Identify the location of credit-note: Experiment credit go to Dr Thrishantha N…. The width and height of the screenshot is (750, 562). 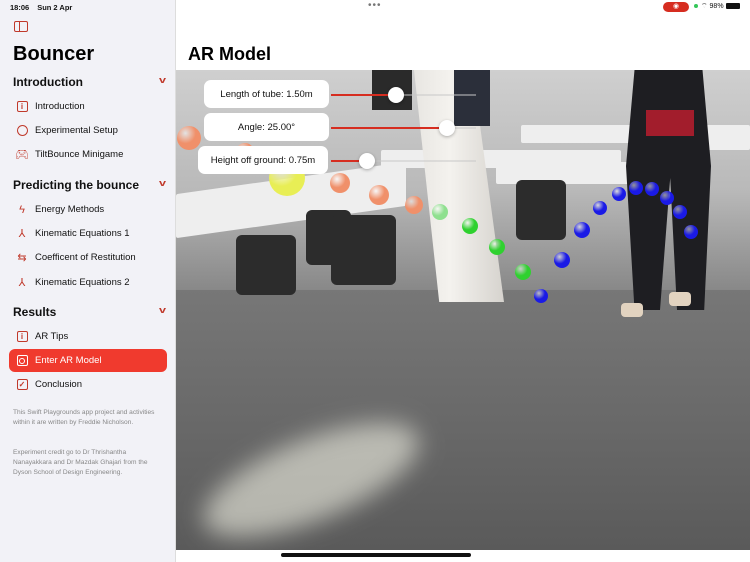
(80, 462).